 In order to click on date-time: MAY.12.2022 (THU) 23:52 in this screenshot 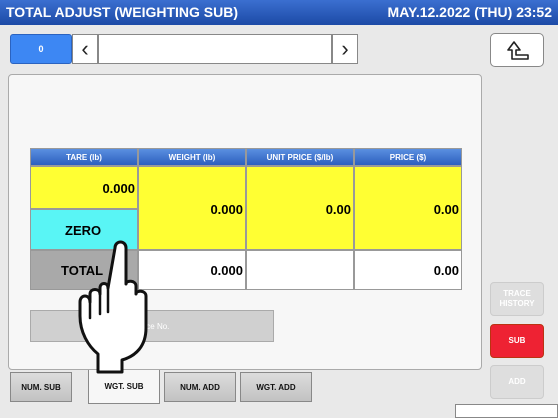, I will do `click(469, 12)`.